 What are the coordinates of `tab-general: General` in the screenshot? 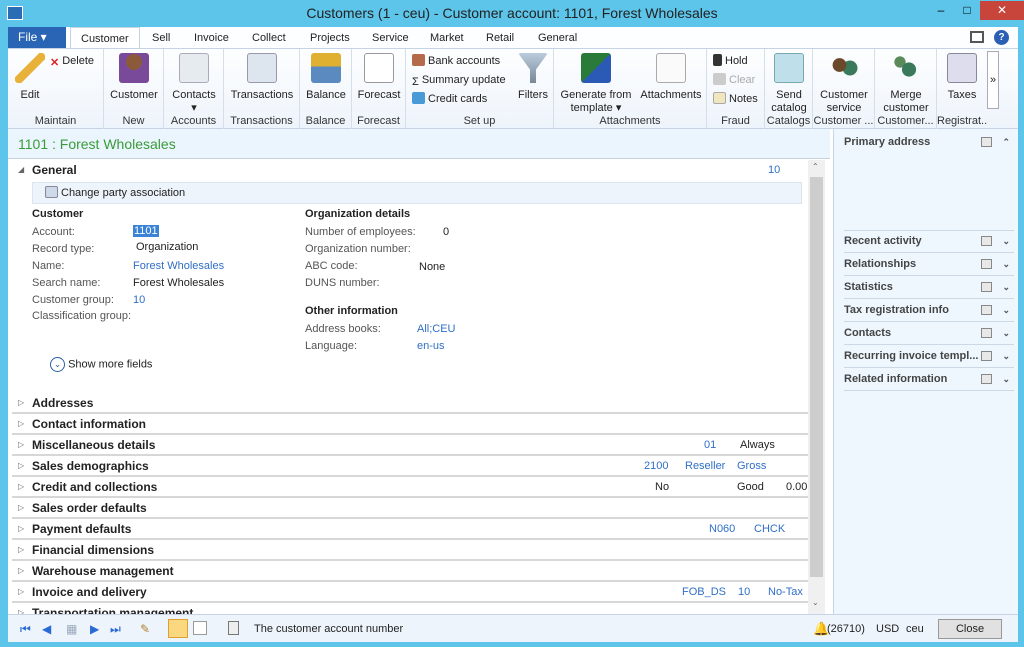 It's located at (557, 38).